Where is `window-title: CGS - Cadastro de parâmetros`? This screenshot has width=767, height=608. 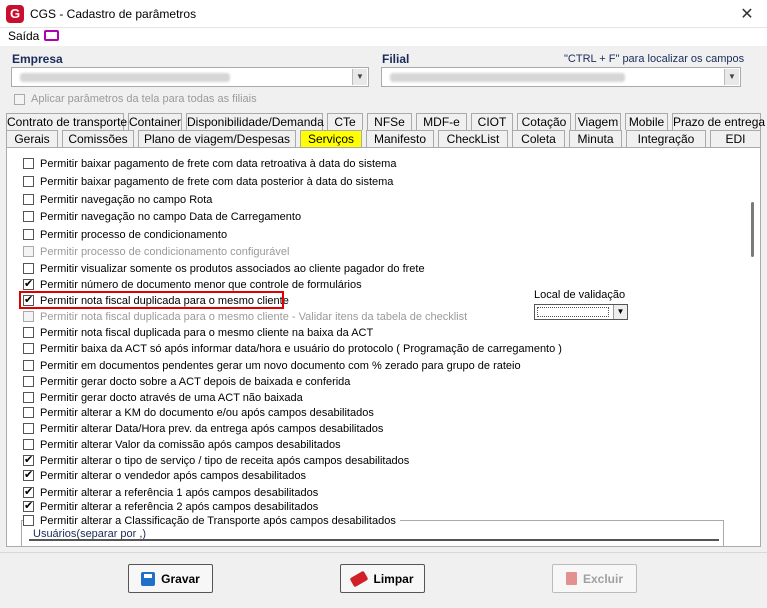
window-title: CGS - Cadastro de parâmetros is located at coordinates (113, 14).